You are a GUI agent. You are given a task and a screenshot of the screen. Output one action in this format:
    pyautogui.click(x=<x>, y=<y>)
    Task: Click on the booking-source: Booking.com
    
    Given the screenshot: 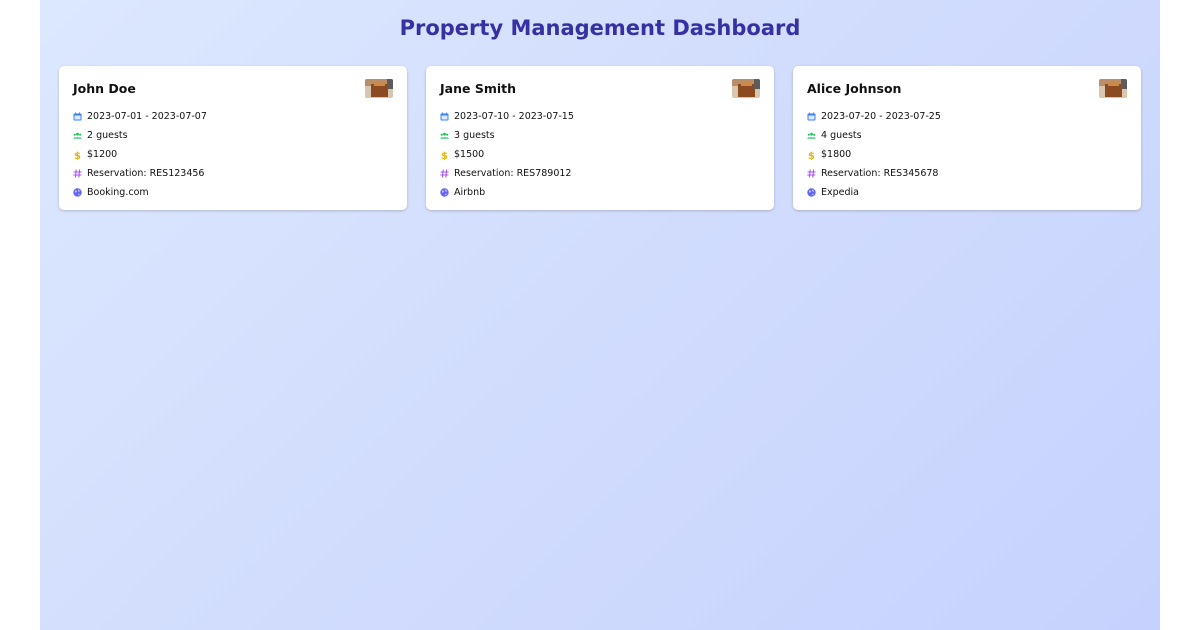 What is the action you would take?
    pyautogui.click(x=118, y=192)
    